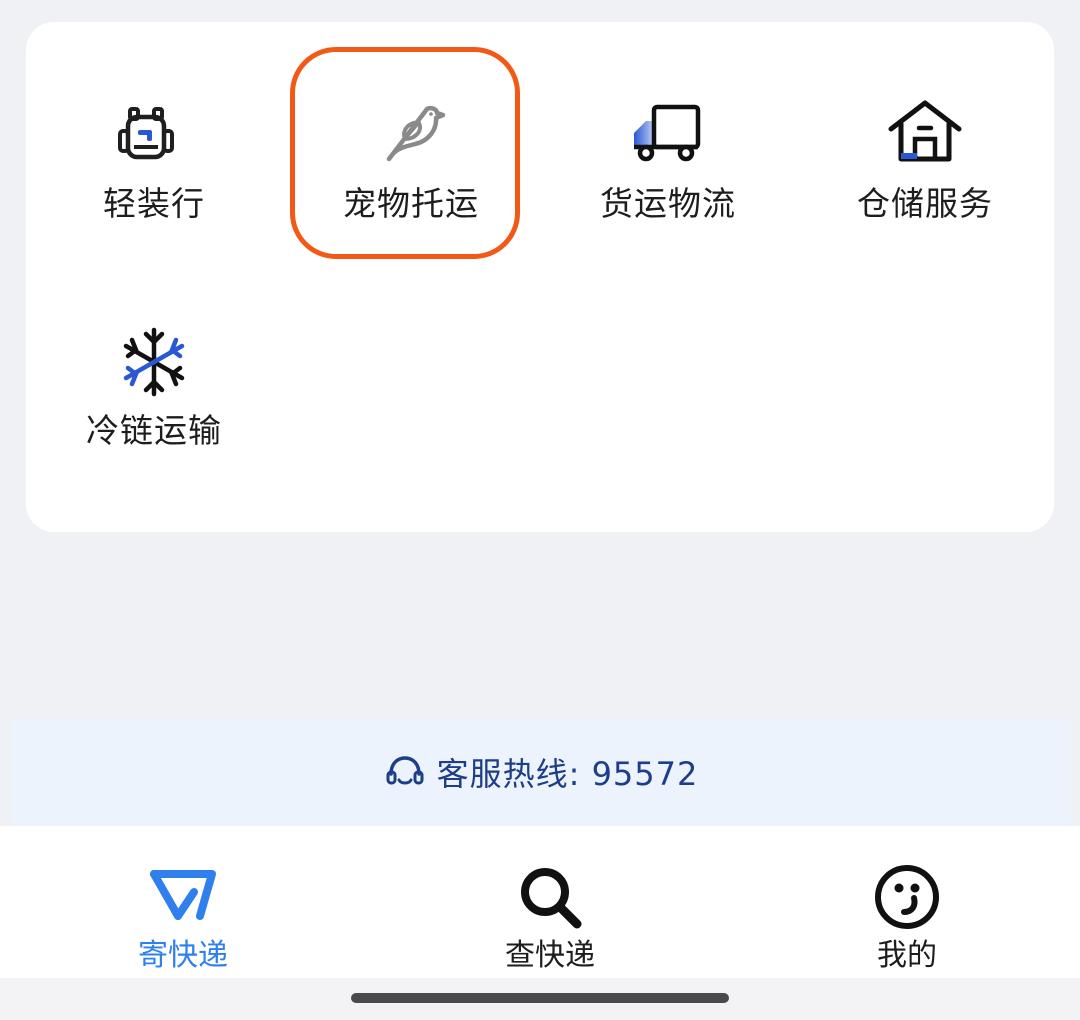  Describe the element at coordinates (416, 133) in the screenshot. I see `bird-icon` at that location.